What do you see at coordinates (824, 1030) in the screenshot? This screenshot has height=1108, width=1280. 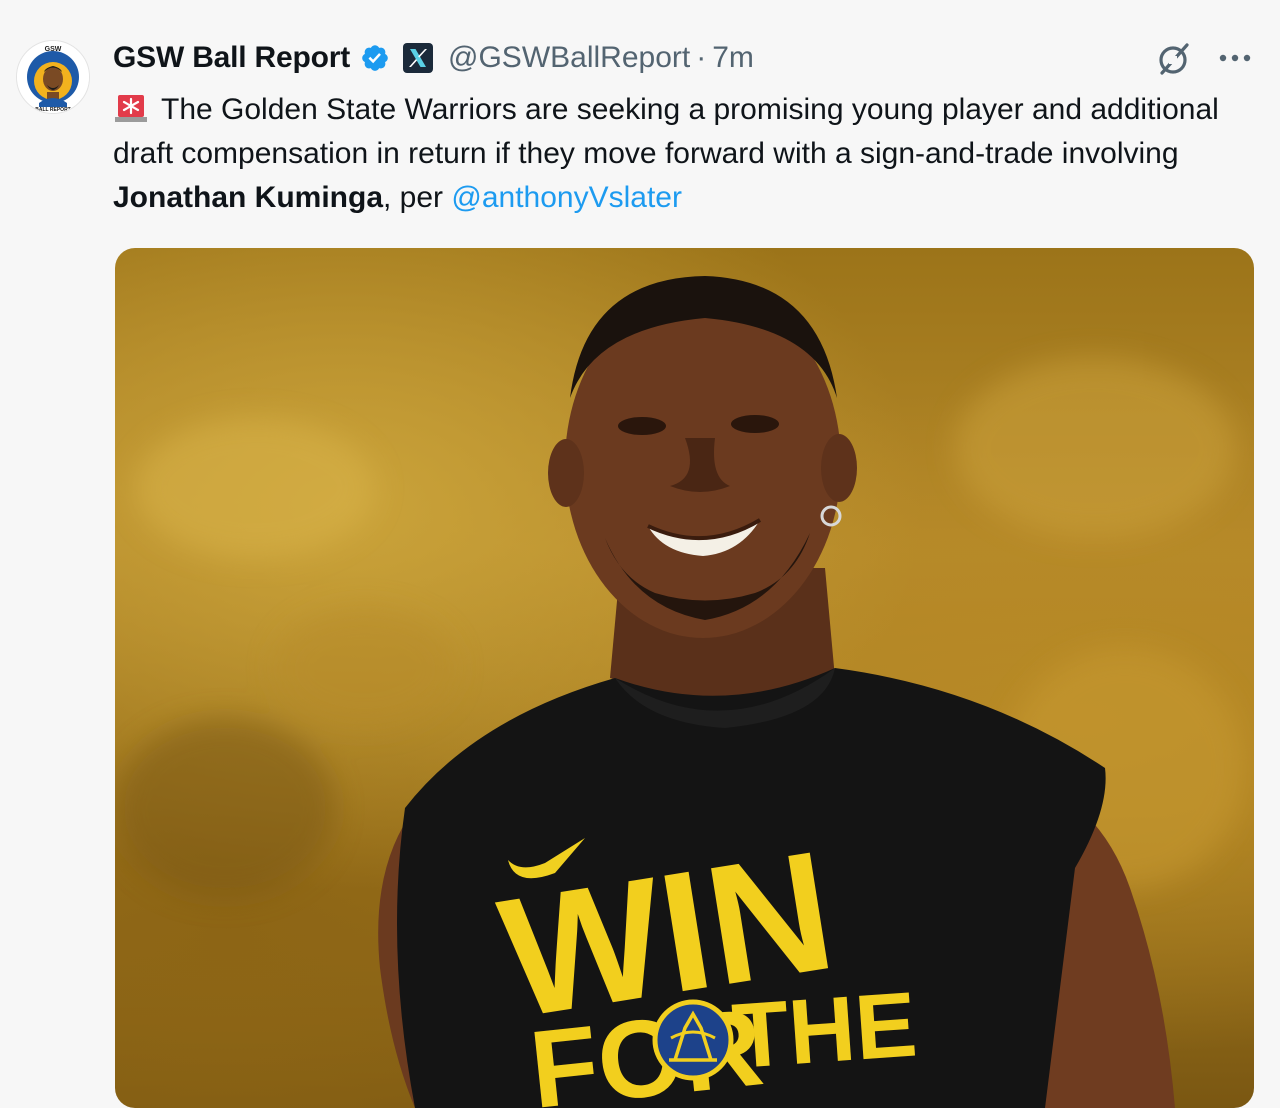 I see `shirt-lettering-the: THE` at bounding box center [824, 1030].